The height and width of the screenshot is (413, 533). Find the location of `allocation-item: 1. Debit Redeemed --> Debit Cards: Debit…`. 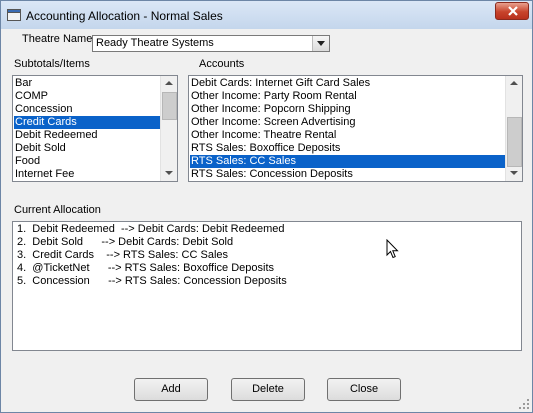

allocation-item: 1. Debit Redeemed --> Debit Cards: Debit… is located at coordinates (150, 229).